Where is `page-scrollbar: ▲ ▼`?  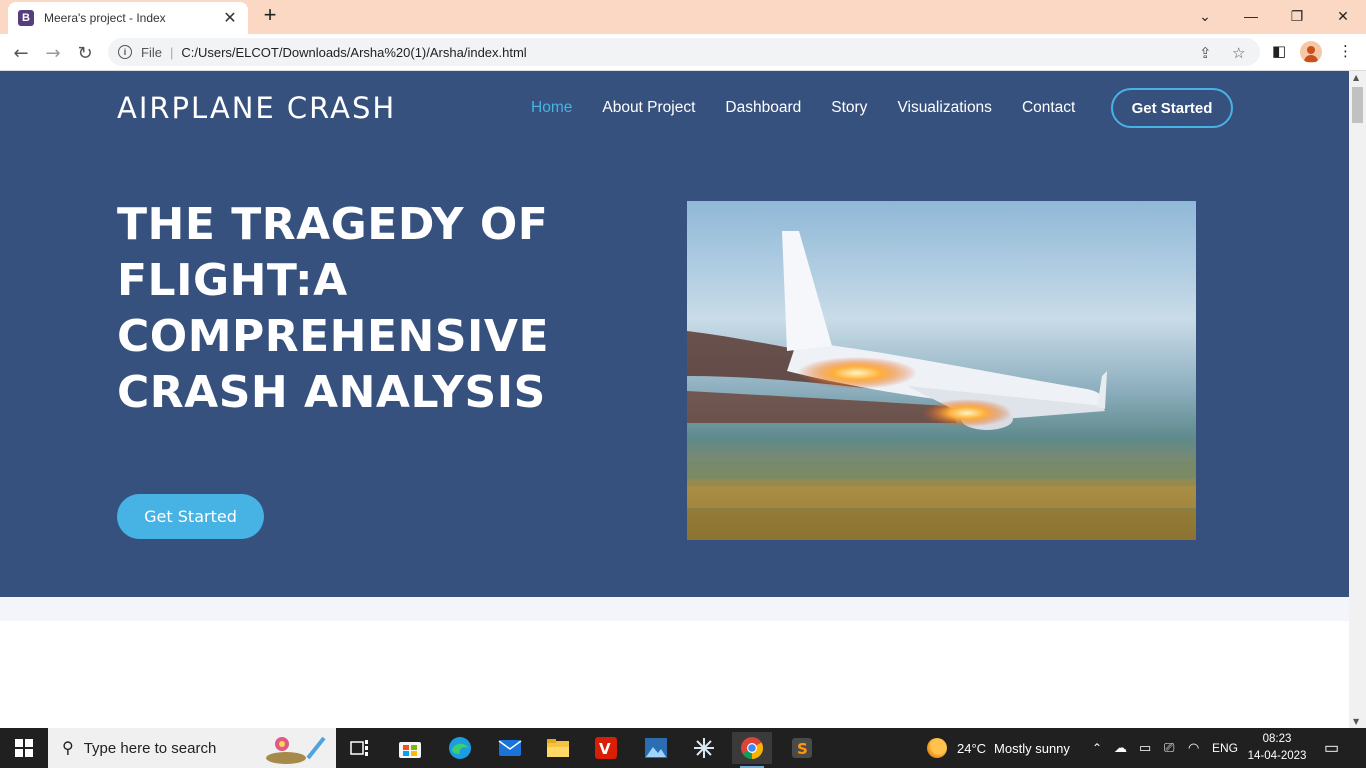
page-scrollbar: ▲ ▼ is located at coordinates (1357, 399).